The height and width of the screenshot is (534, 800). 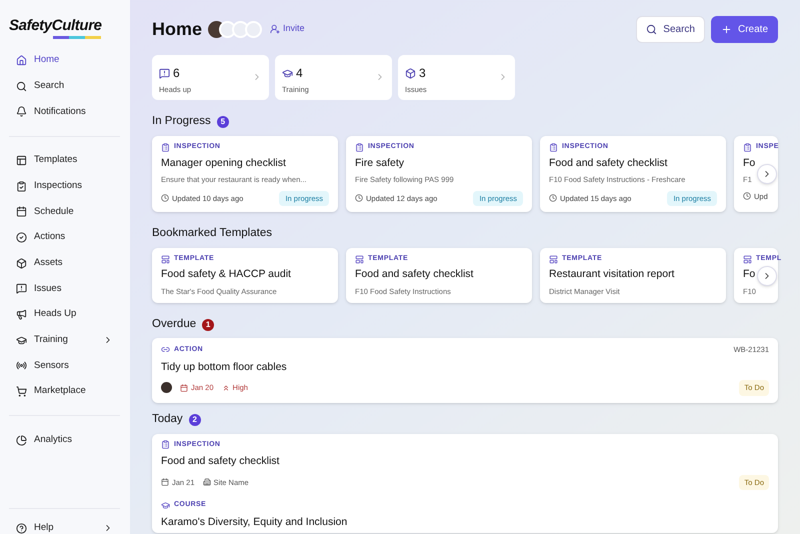 What do you see at coordinates (64, 391) in the screenshot?
I see `nav-item: Marketplace` at bounding box center [64, 391].